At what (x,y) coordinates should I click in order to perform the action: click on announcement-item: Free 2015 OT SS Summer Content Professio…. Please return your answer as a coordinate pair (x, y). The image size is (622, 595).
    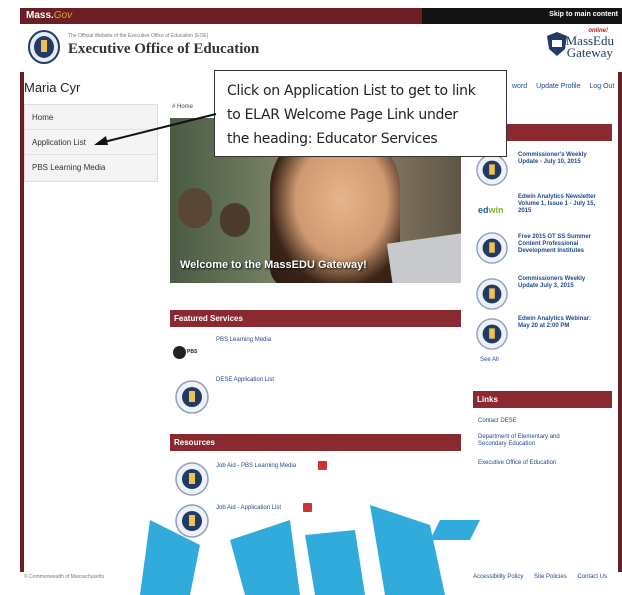
    Looking at the image, I should click on (554, 244).